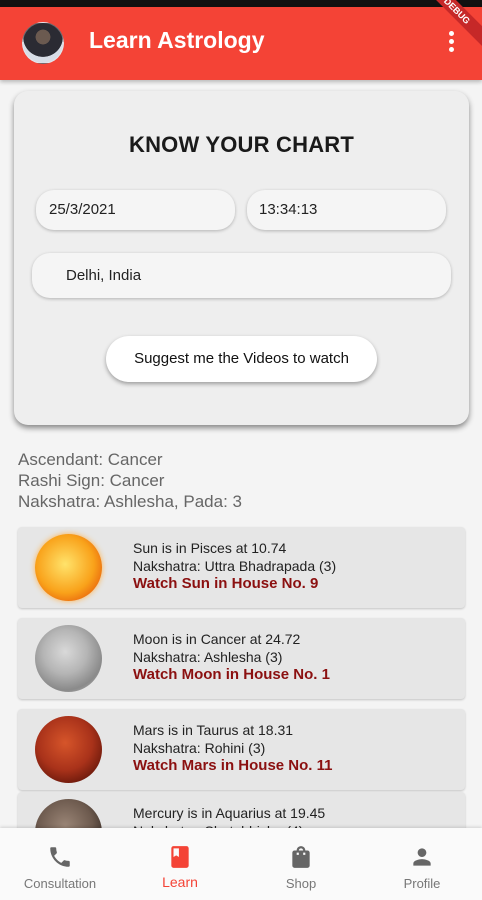 The height and width of the screenshot is (900, 482). What do you see at coordinates (422, 857) in the screenshot?
I see `person-icon` at bounding box center [422, 857].